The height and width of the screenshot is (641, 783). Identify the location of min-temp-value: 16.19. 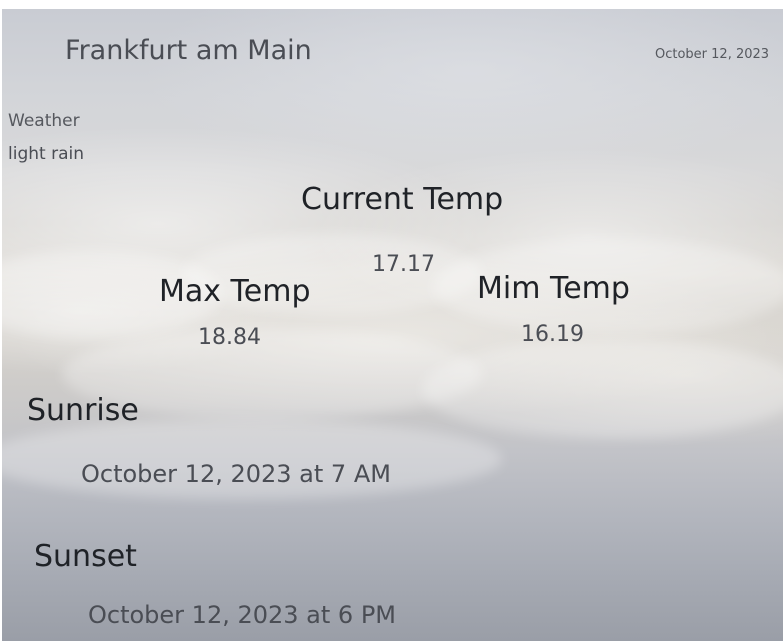
(552, 334).